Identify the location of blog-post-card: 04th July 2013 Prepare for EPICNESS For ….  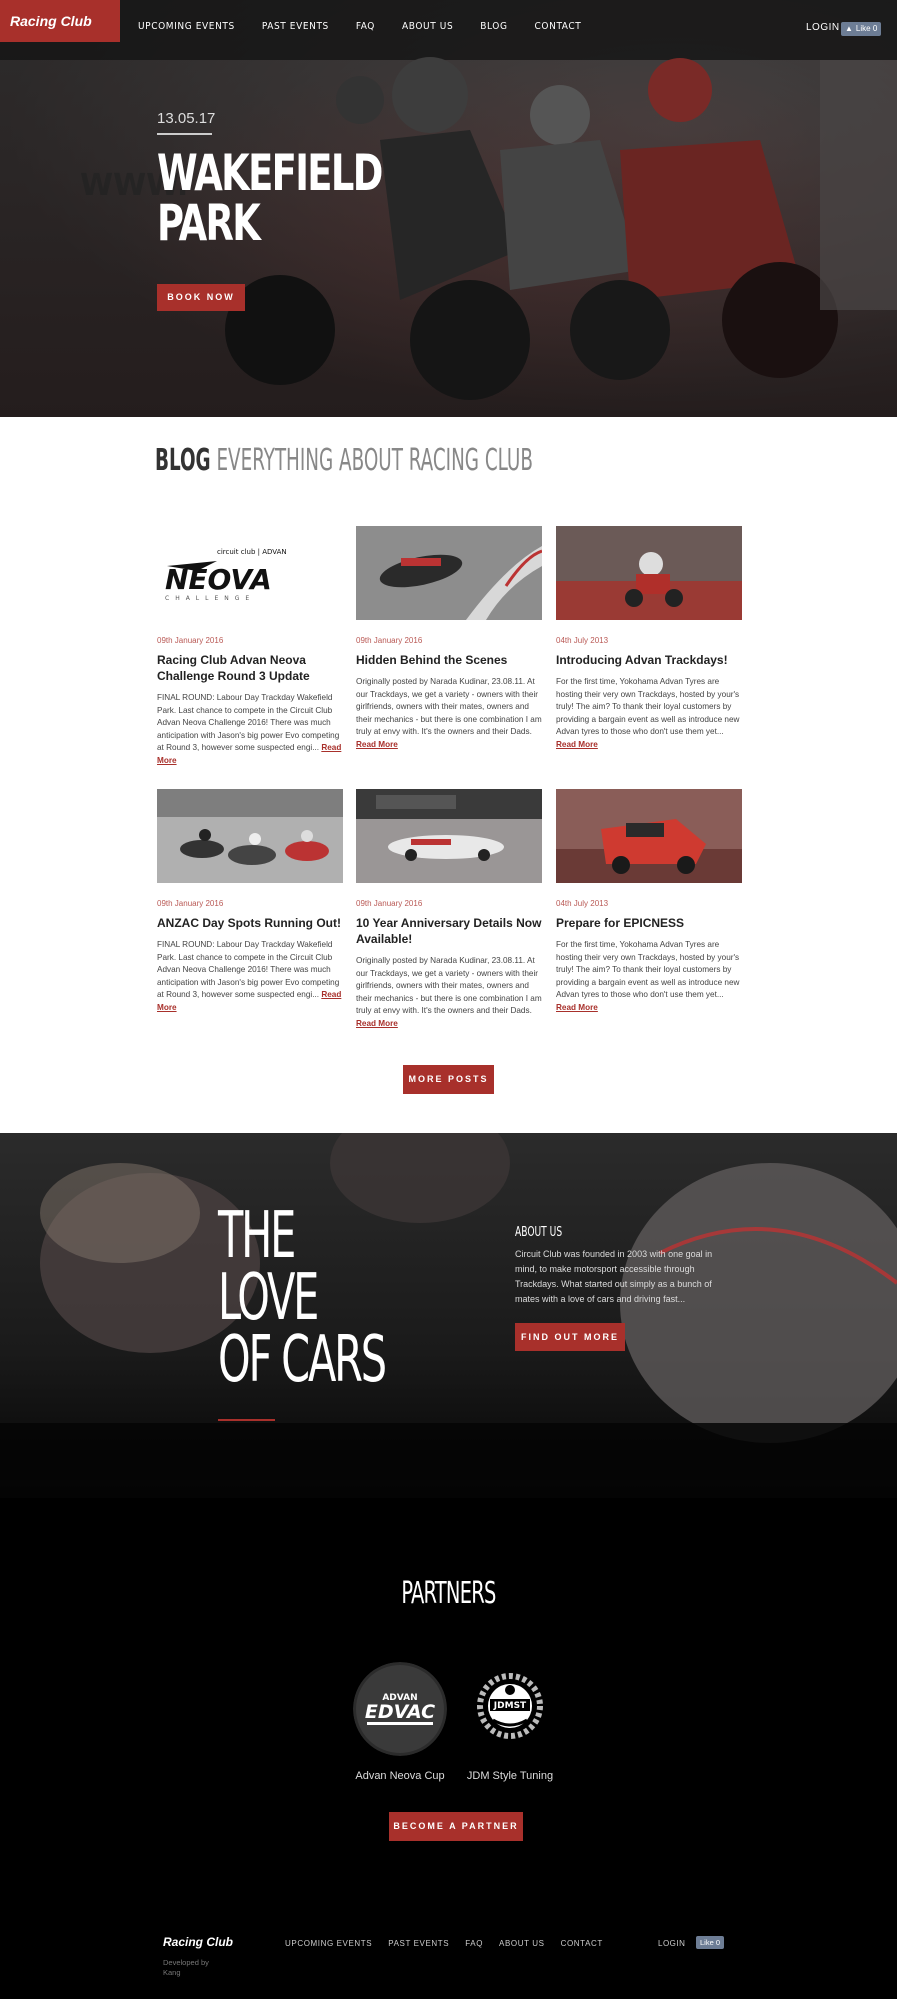
(649, 901).